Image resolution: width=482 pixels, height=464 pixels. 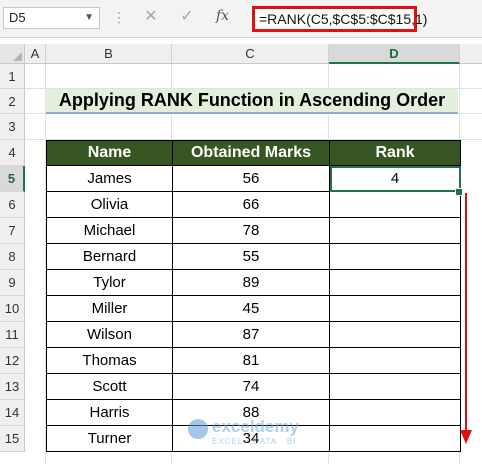 What do you see at coordinates (251, 308) in the screenshot?
I see `marks-cell: 45` at bounding box center [251, 308].